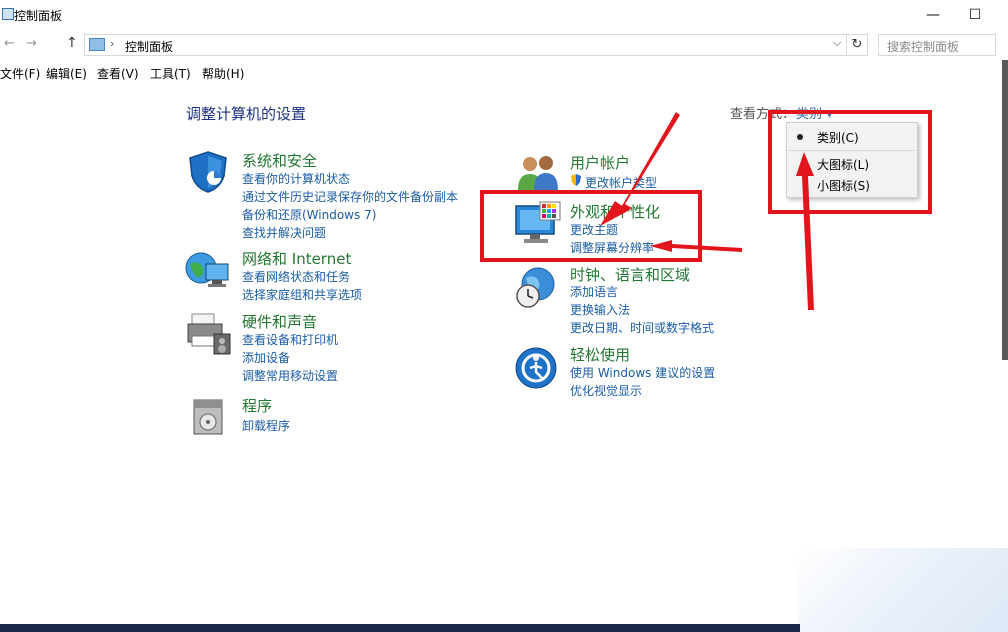 This screenshot has height=632, width=1008. Describe the element at coordinates (400, 628) in the screenshot. I see `taskbar-edge` at that location.